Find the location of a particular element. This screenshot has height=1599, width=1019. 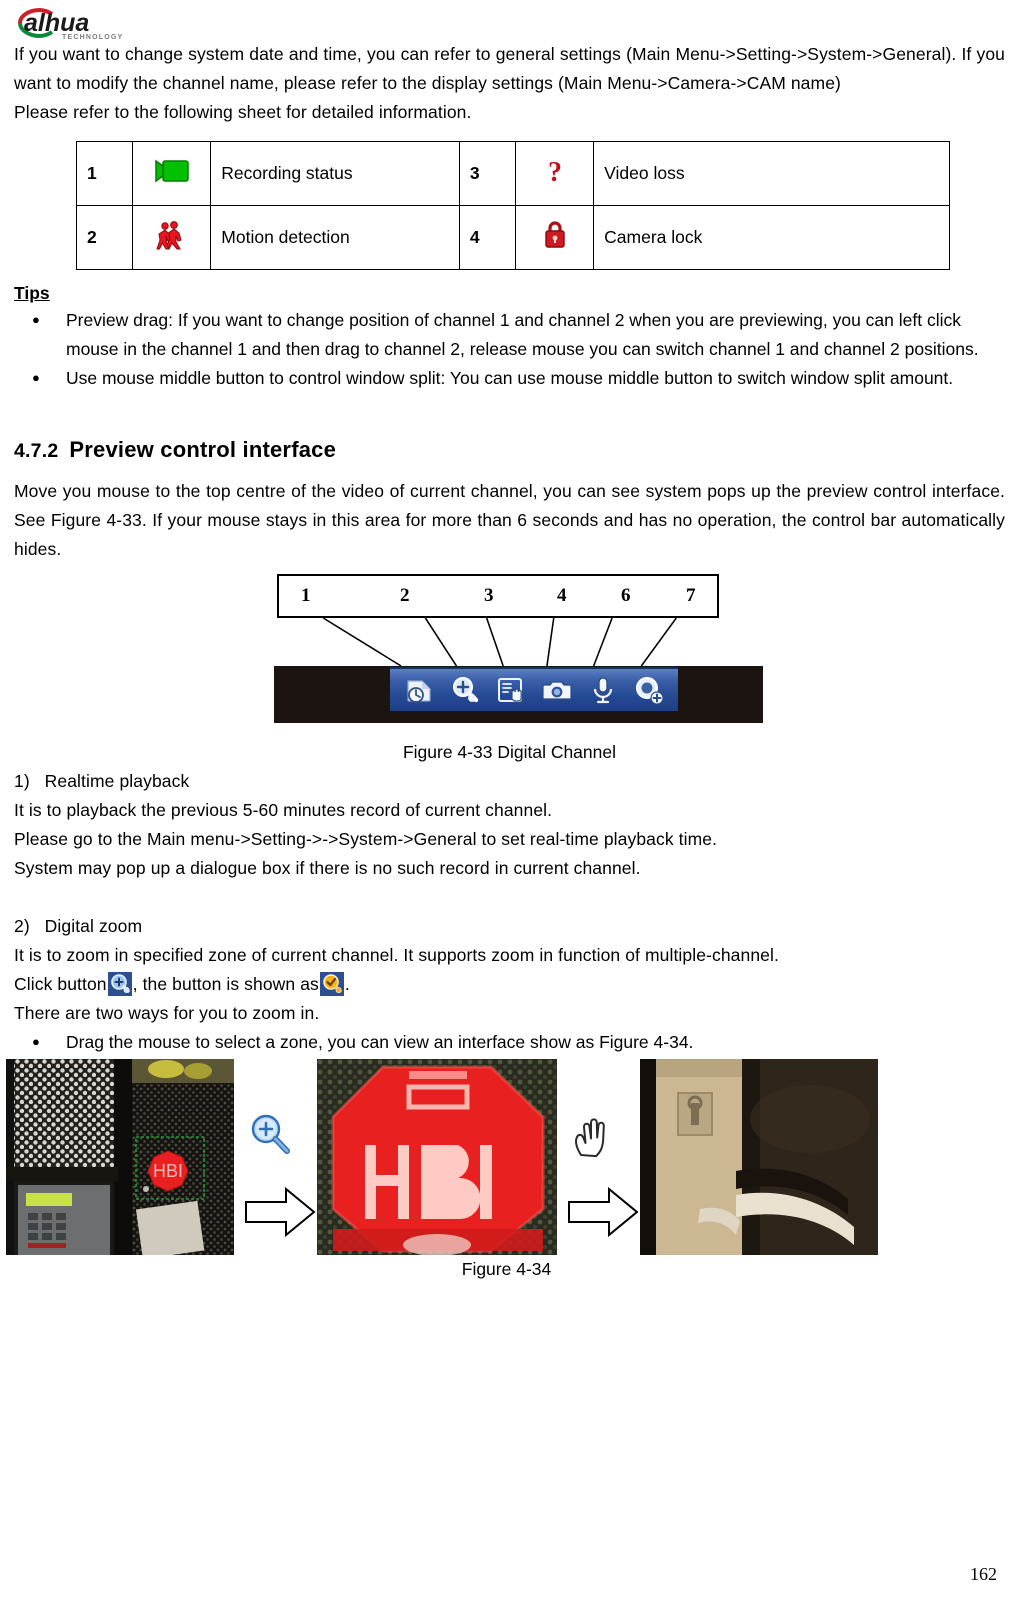

item1-heading: 1) Realtime playback is located at coordinates (509, 781).